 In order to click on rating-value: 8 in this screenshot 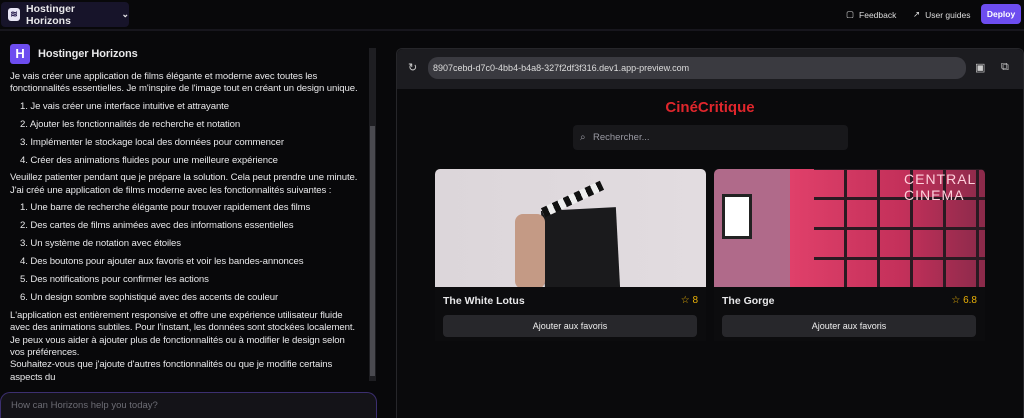, I will do `click(695, 300)`.